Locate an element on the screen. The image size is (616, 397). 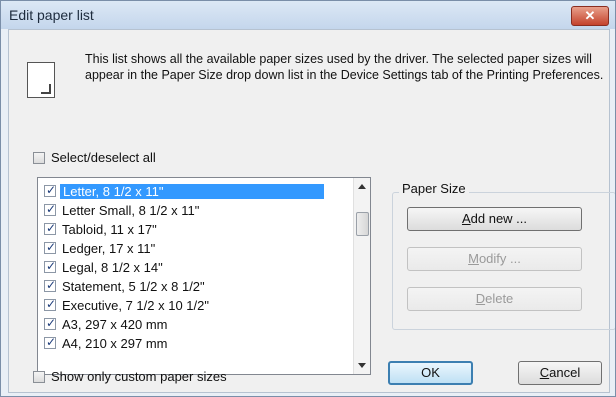
paper-list-item: Ledger, 17 x 11" is located at coordinates (196, 248).